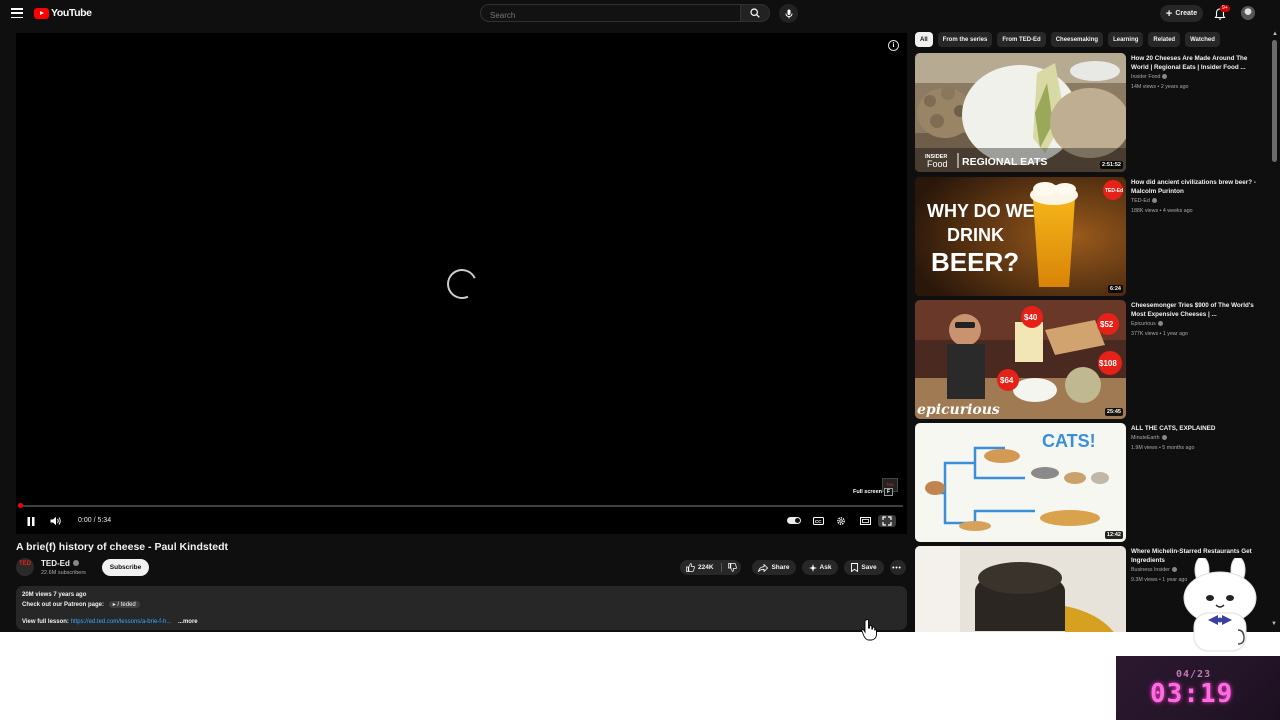  I want to click on thumb-line1: WHY DO WE, so click(981, 211).